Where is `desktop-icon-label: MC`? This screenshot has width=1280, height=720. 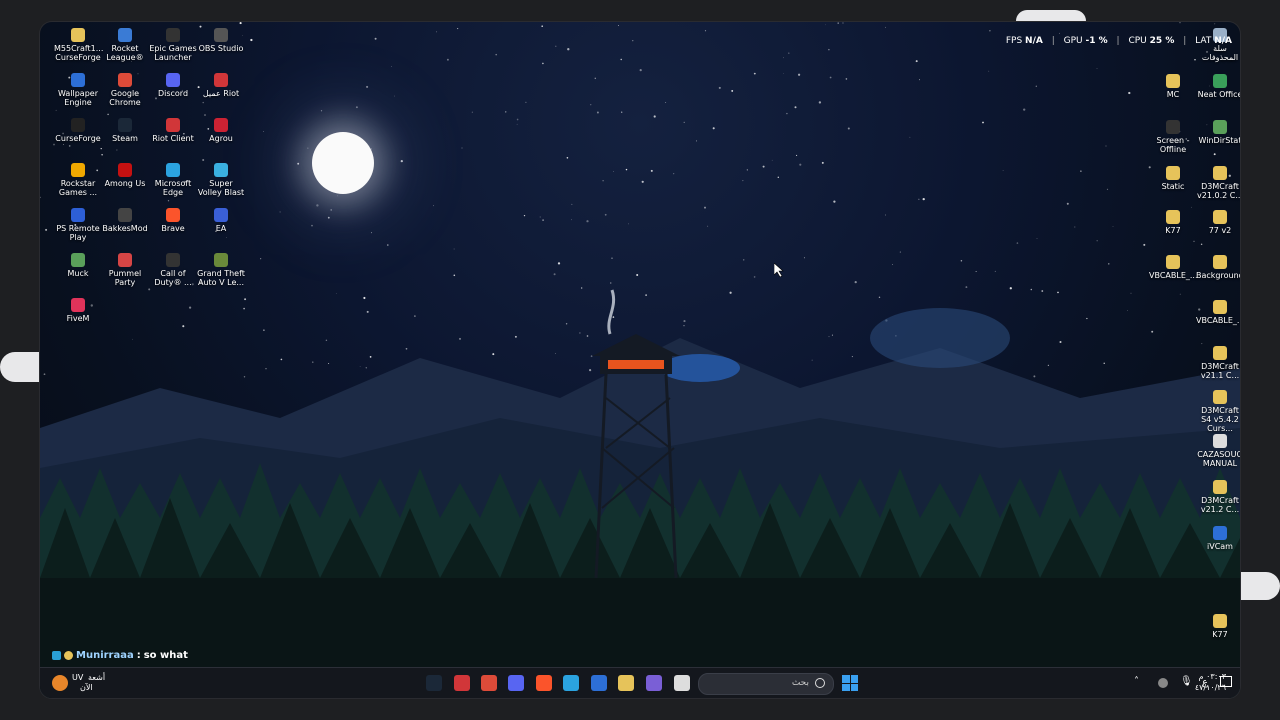 desktop-icon-label: MC is located at coordinates (1173, 94).